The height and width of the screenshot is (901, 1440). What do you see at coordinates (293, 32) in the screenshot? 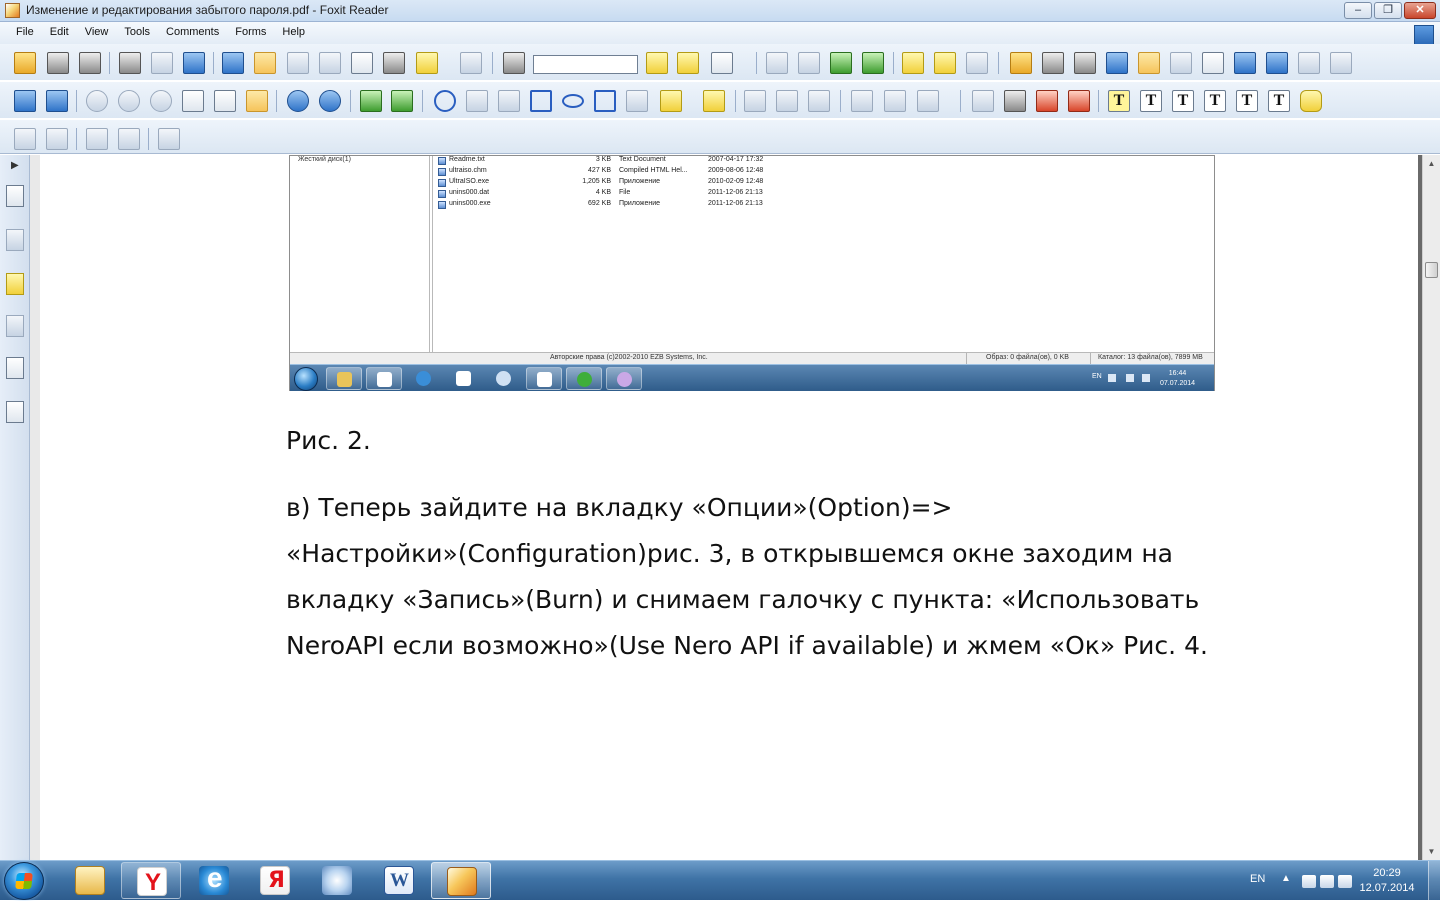
I see `menu-help: Help` at bounding box center [293, 32].